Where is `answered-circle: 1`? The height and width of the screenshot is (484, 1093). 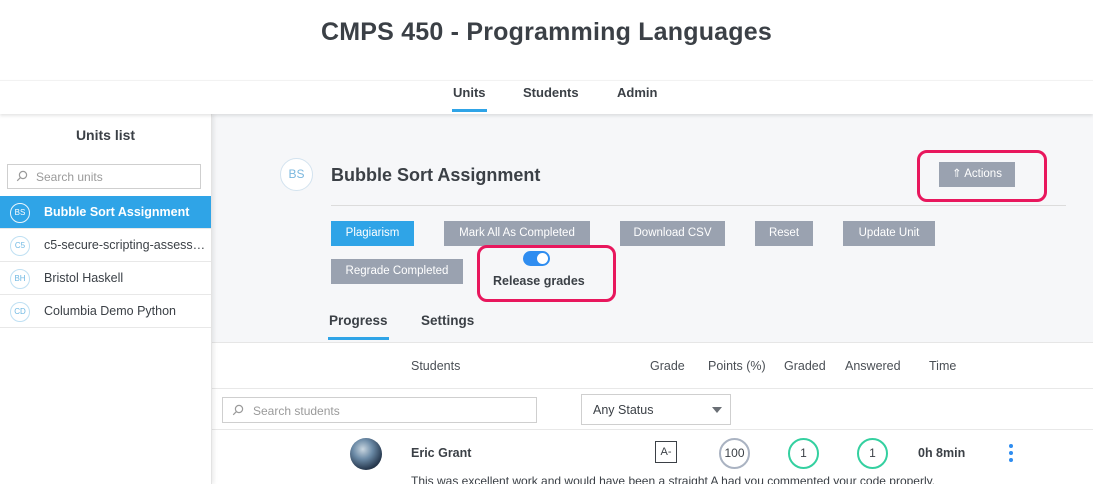 answered-circle: 1 is located at coordinates (872, 453).